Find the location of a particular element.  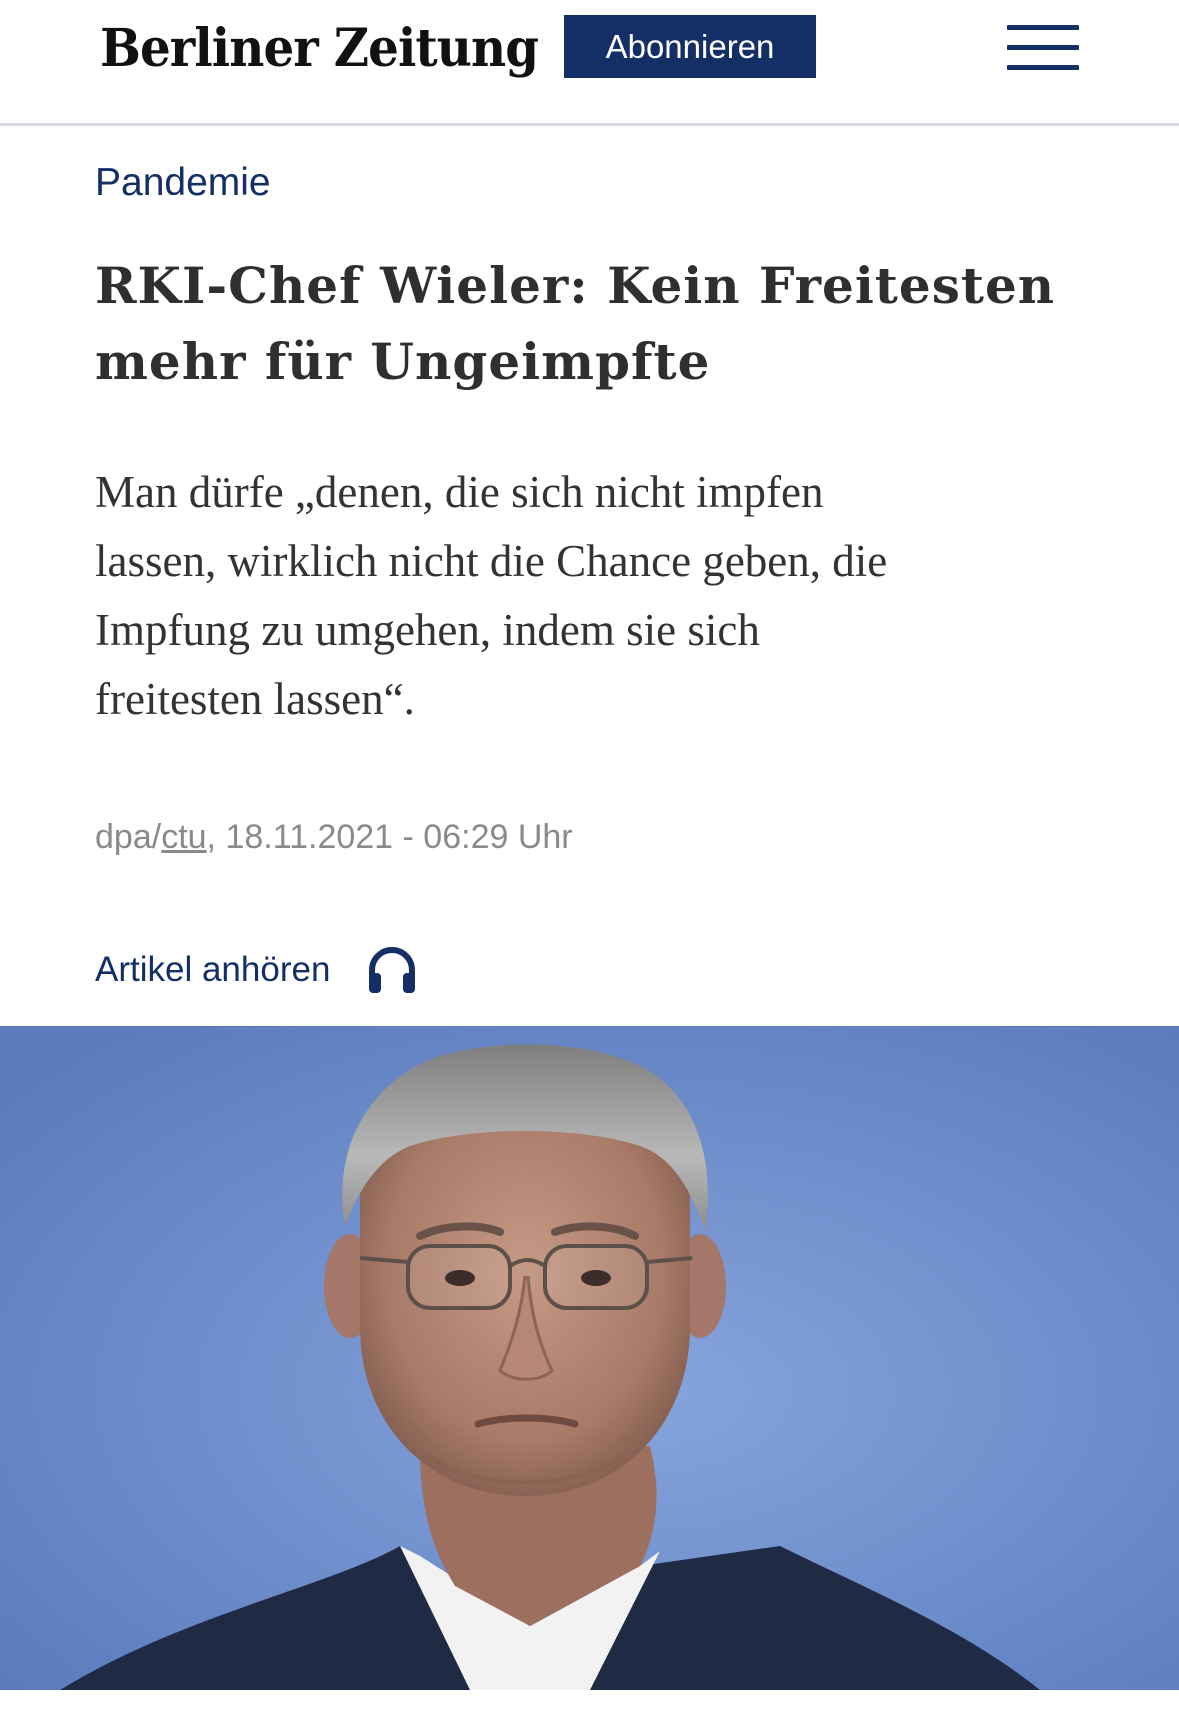

teaser-line: Man dürfe „denen, die sich nicht impfen is located at coordinates (459, 492).